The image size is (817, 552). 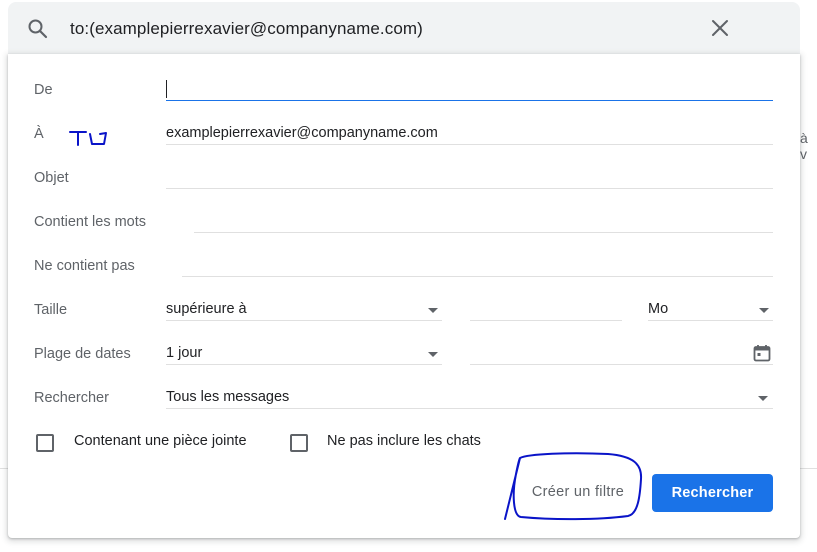 What do you see at coordinates (51, 178) in the screenshot?
I see `subject-label: Objet` at bounding box center [51, 178].